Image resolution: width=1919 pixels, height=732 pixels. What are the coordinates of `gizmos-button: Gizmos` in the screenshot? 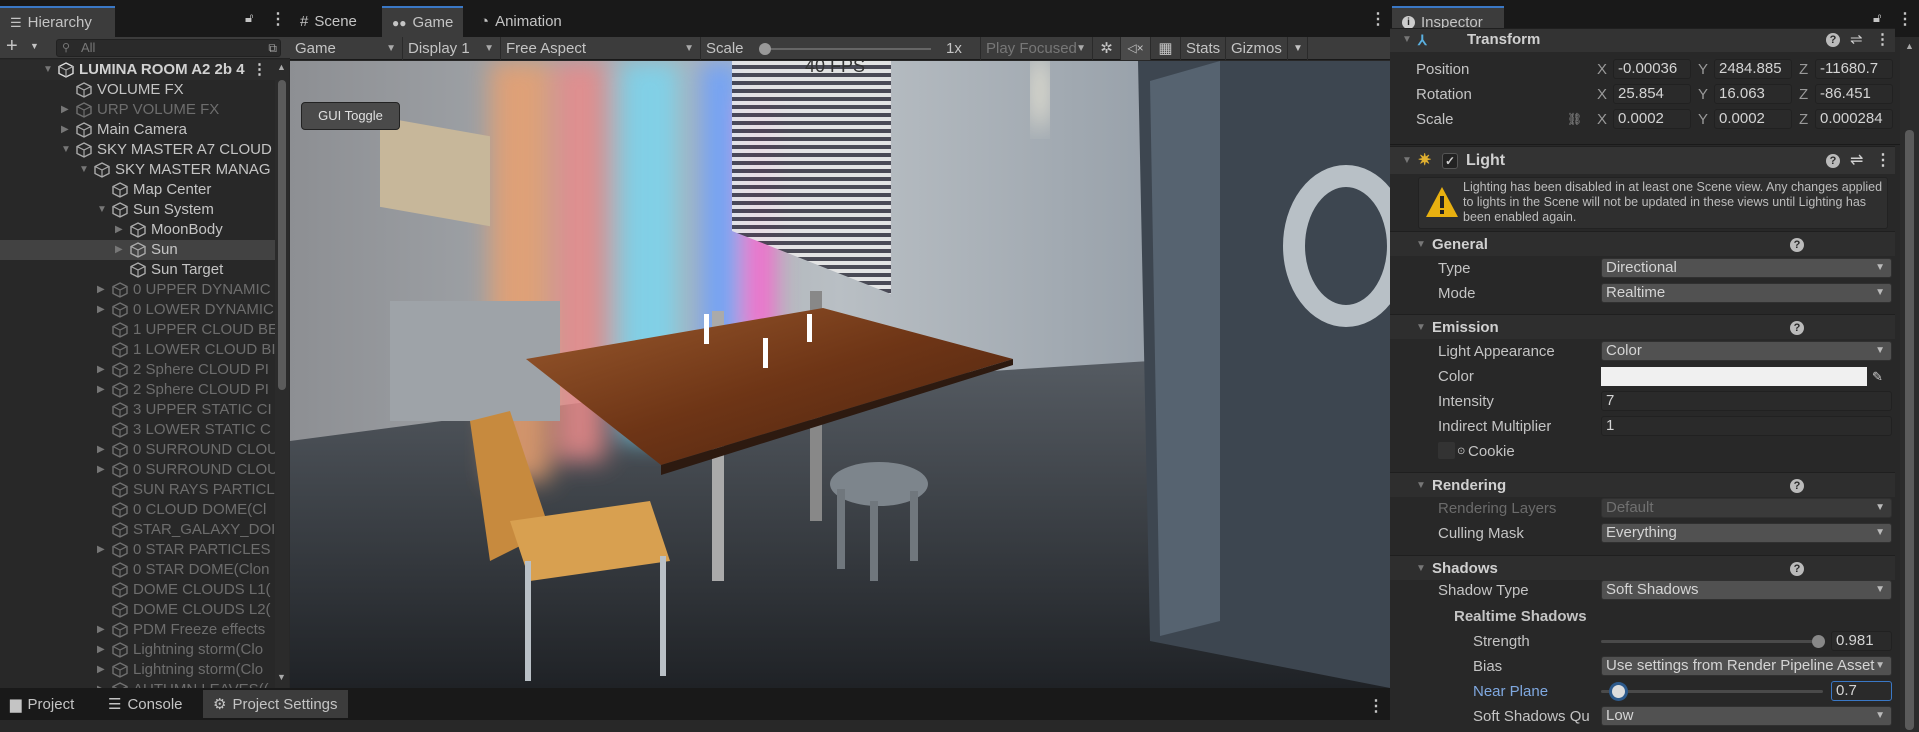 It's located at (1257, 48).